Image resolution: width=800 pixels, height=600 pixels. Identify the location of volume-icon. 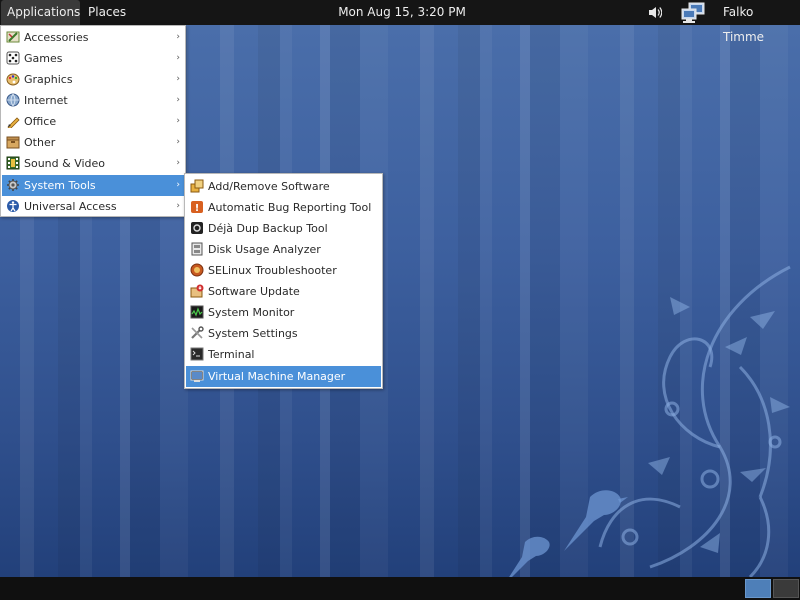
(655, 12).